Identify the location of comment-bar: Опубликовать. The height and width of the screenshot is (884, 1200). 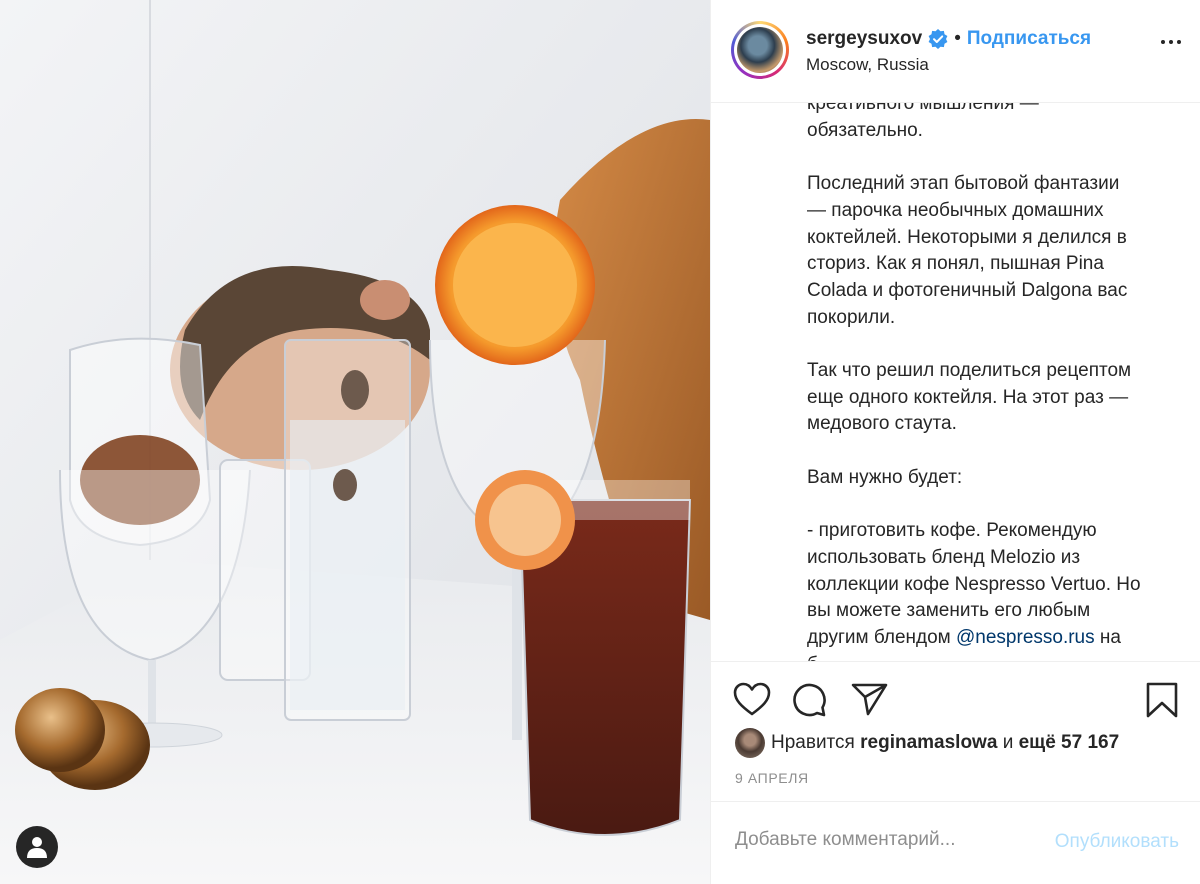
(955, 842).